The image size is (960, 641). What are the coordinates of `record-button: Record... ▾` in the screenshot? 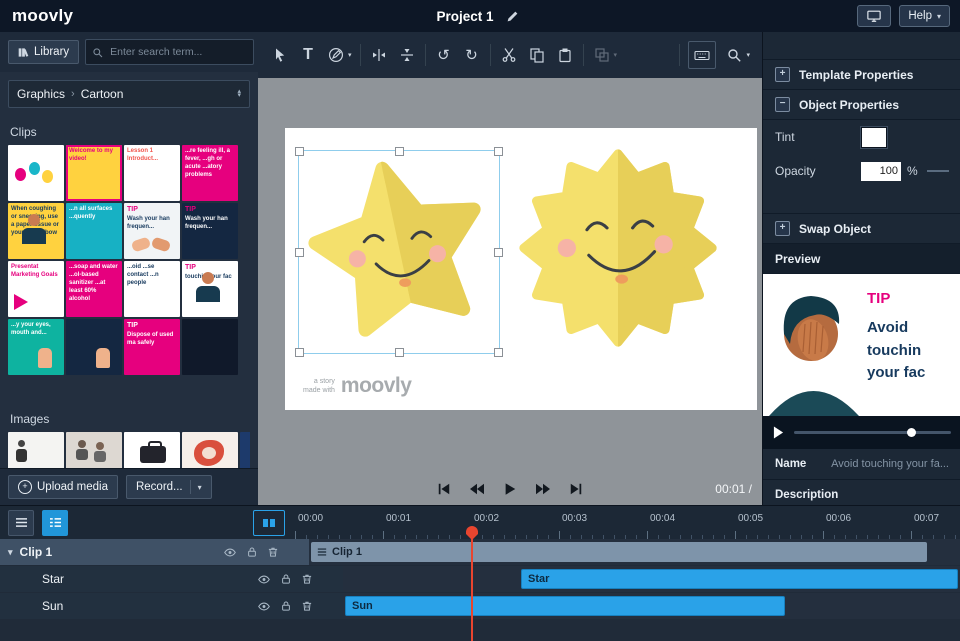 It's located at (168, 487).